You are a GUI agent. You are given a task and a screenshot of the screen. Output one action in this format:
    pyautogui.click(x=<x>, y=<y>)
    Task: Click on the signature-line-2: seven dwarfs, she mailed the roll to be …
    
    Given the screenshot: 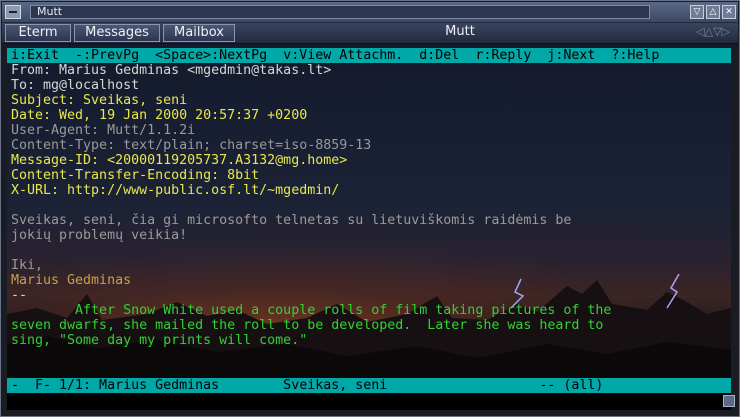 What is the action you would take?
    pyautogui.click(x=307, y=325)
    